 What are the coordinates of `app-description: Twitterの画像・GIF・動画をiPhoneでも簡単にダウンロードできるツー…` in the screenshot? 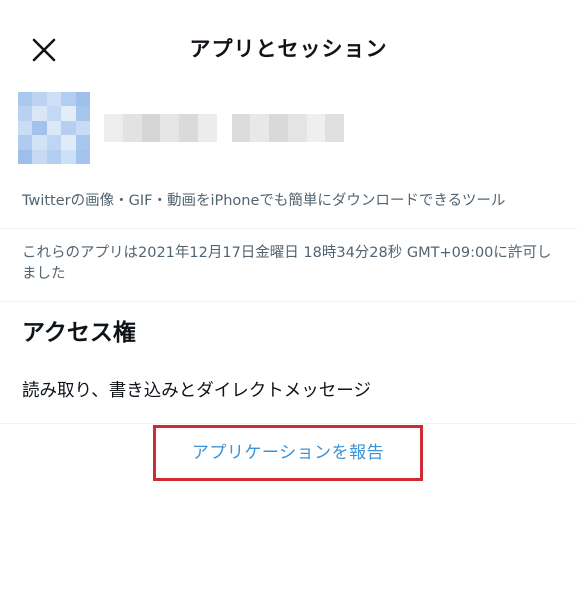 It's located at (264, 201).